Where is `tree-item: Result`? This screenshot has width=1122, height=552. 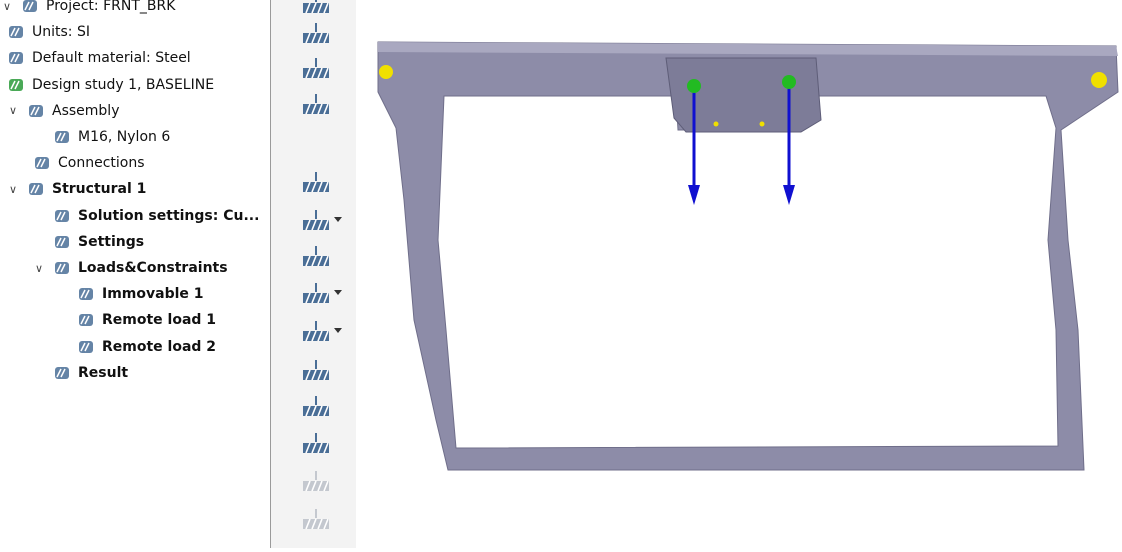
tree-item: Result is located at coordinates (90, 373).